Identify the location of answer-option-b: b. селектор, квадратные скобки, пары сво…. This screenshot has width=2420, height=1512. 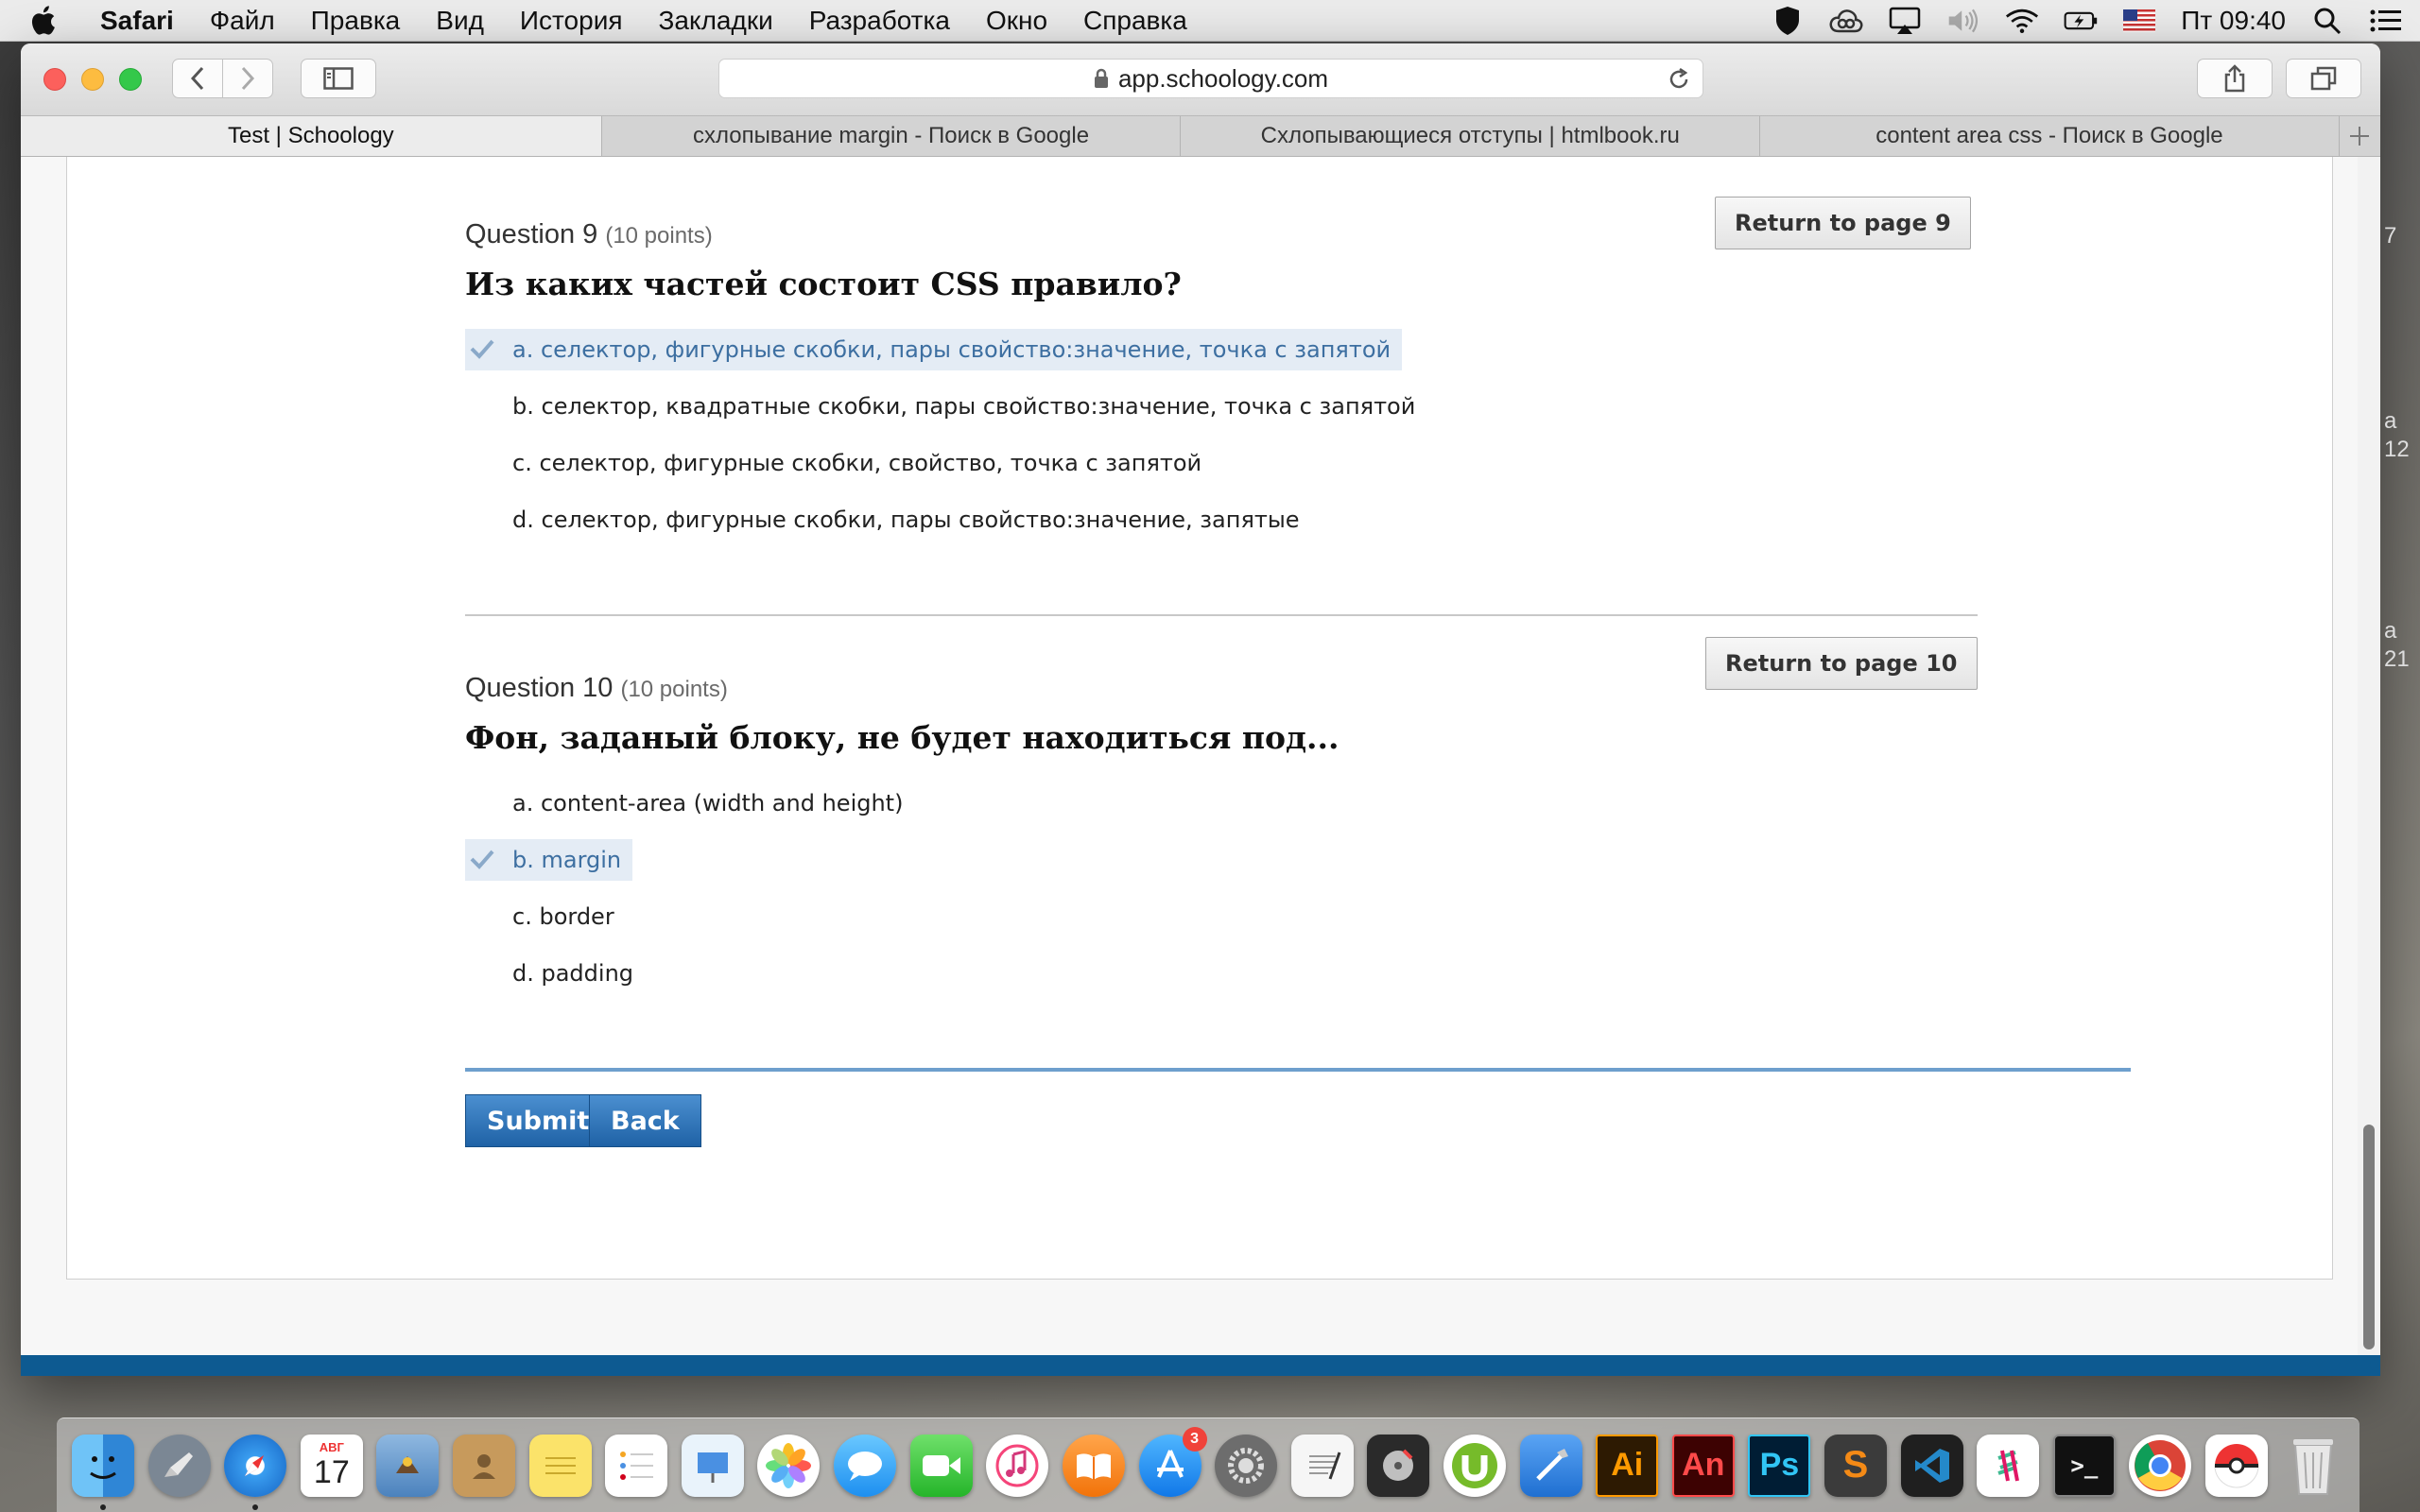
(945, 406).